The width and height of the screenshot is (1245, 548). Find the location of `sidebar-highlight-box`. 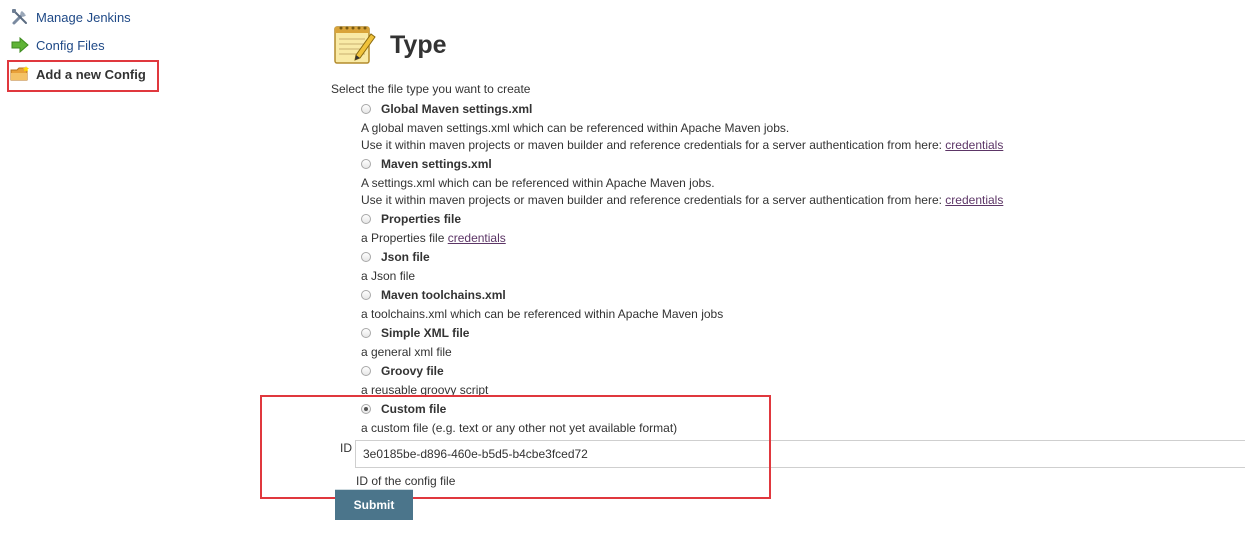

sidebar-highlight-box is located at coordinates (83, 76).